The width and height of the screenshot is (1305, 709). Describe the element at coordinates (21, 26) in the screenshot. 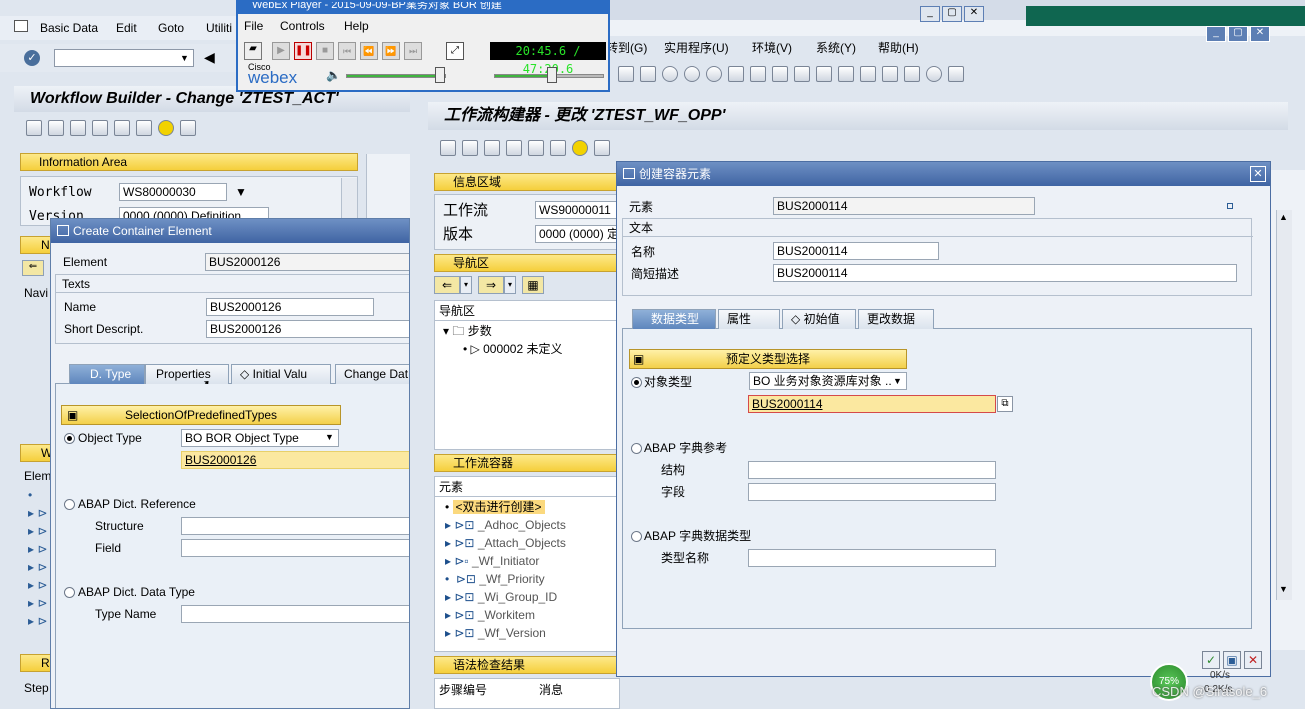

I see `menu-icon` at that location.